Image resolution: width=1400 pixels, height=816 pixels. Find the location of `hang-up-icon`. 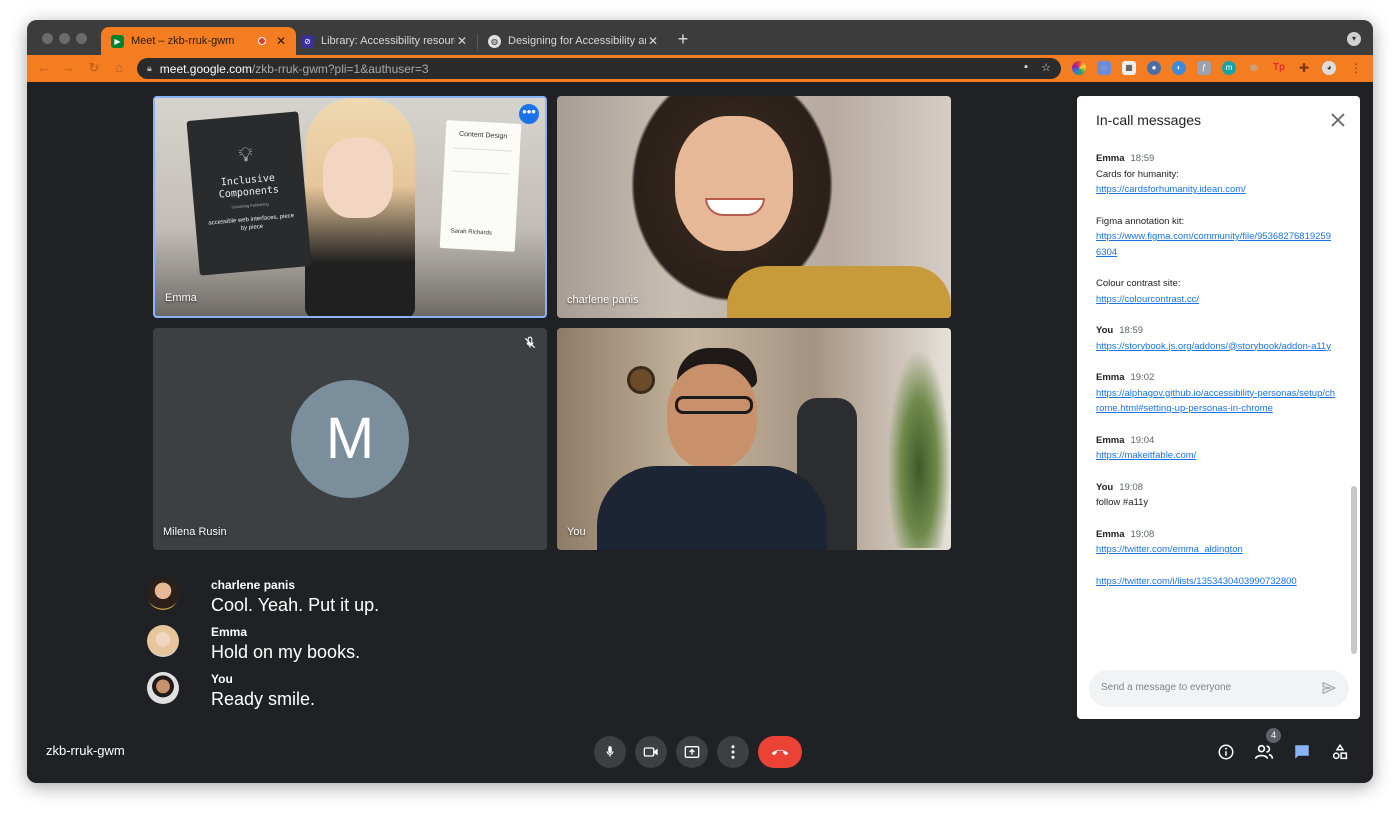

hang-up-icon is located at coordinates (780, 752).